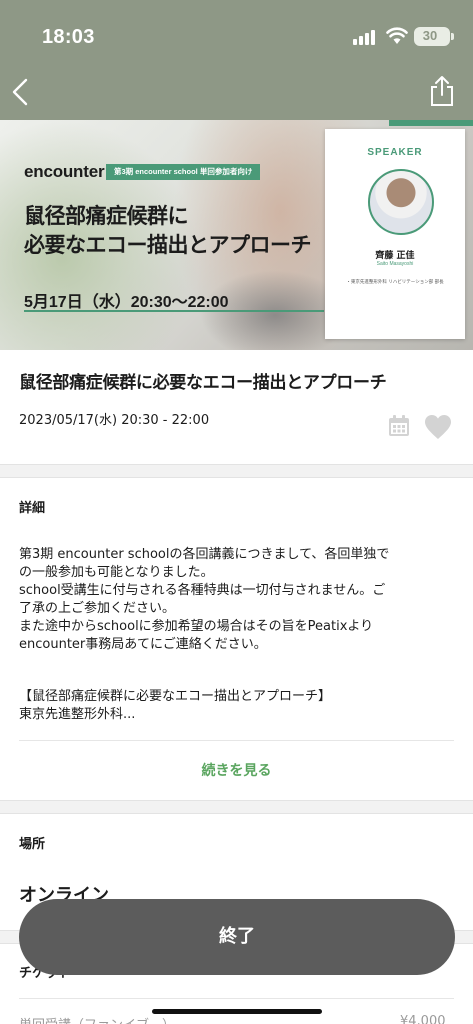 The image size is (473, 1024). Describe the element at coordinates (68, 37) in the screenshot. I see `status-time: 18:03` at that location.